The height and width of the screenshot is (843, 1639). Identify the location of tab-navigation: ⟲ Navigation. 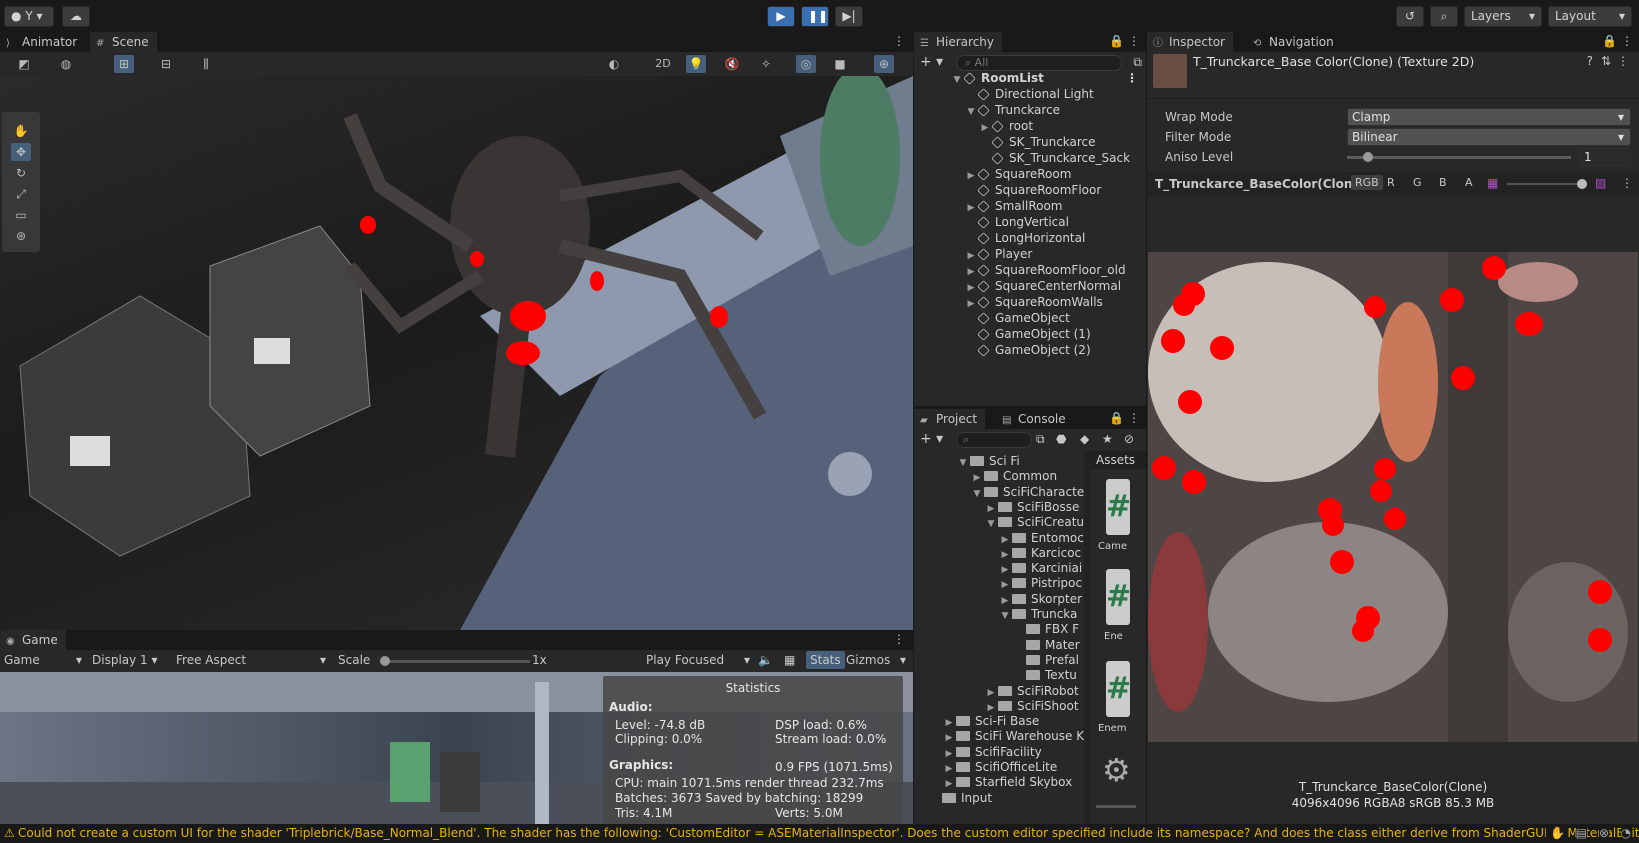
(1294, 42).